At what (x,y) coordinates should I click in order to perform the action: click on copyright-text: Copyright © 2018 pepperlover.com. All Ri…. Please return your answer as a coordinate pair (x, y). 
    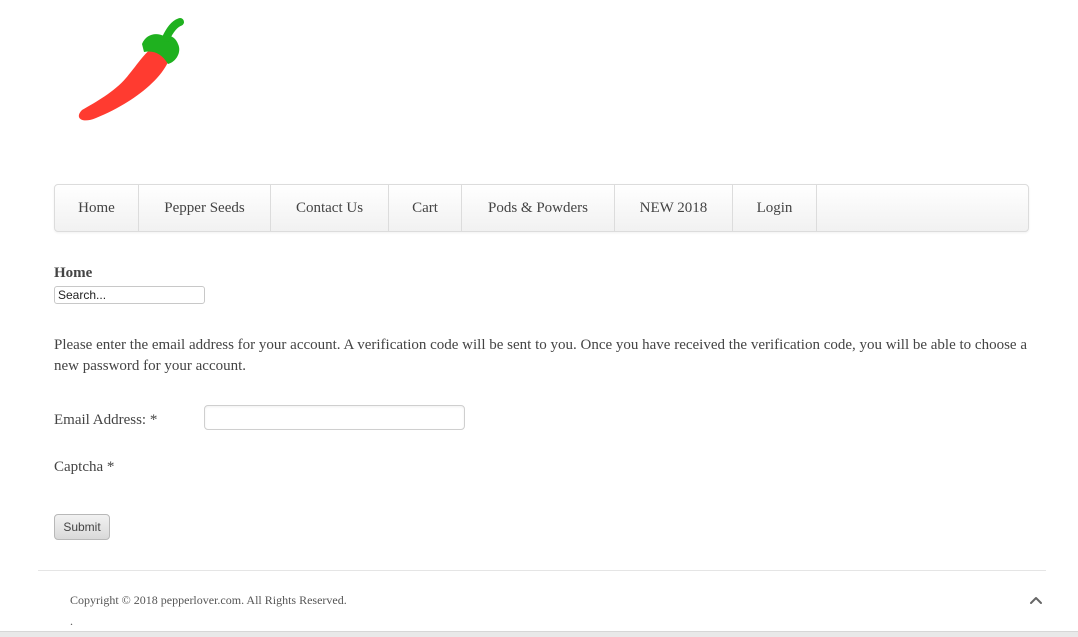
    Looking at the image, I should click on (208, 600).